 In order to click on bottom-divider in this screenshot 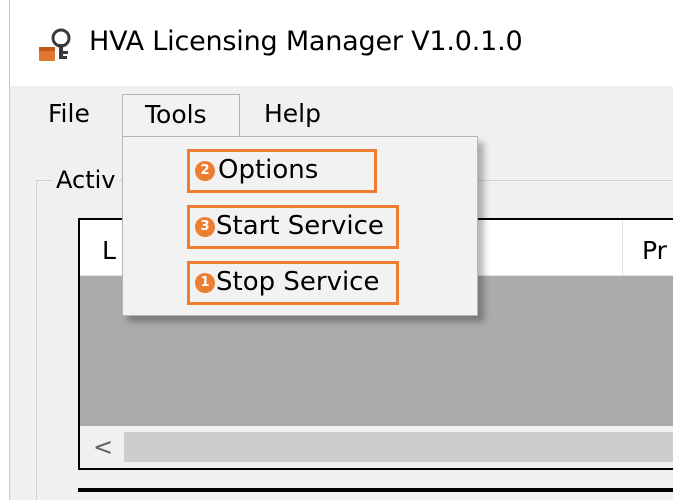, I will do `click(375, 494)`.